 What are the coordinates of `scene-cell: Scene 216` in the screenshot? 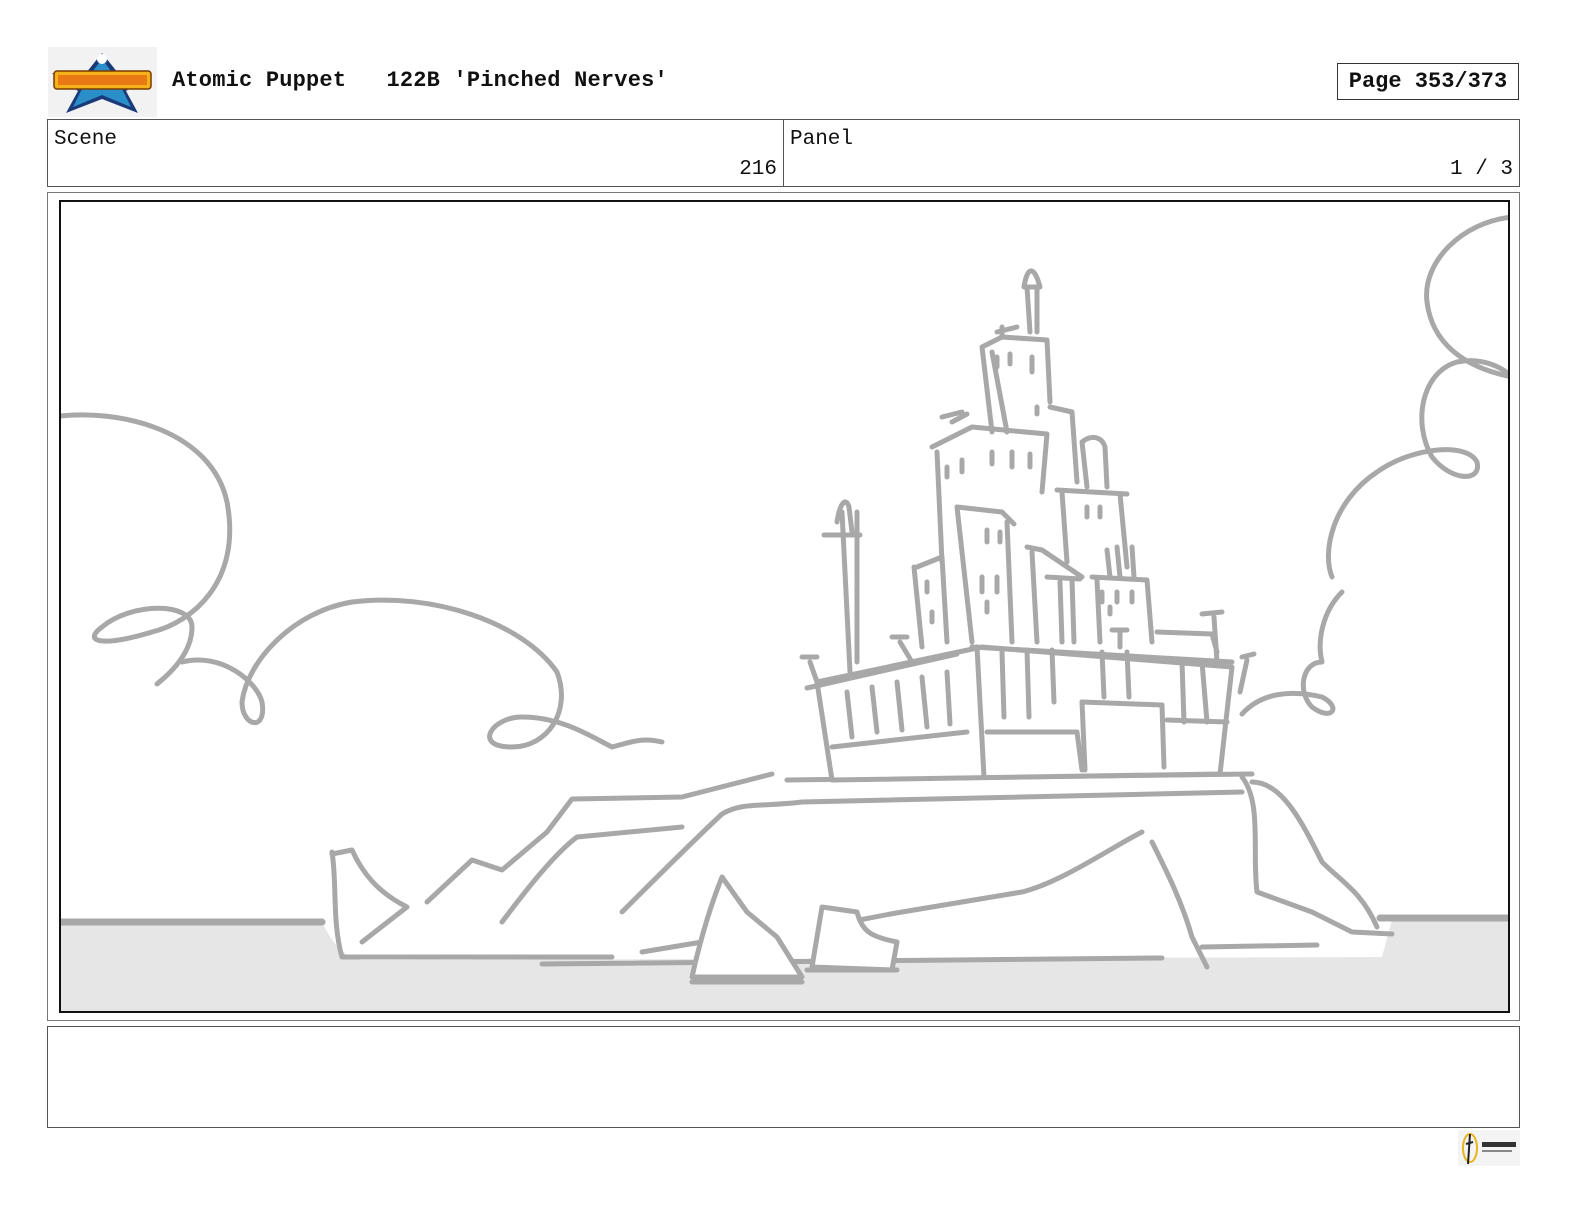 It's located at (415, 153).